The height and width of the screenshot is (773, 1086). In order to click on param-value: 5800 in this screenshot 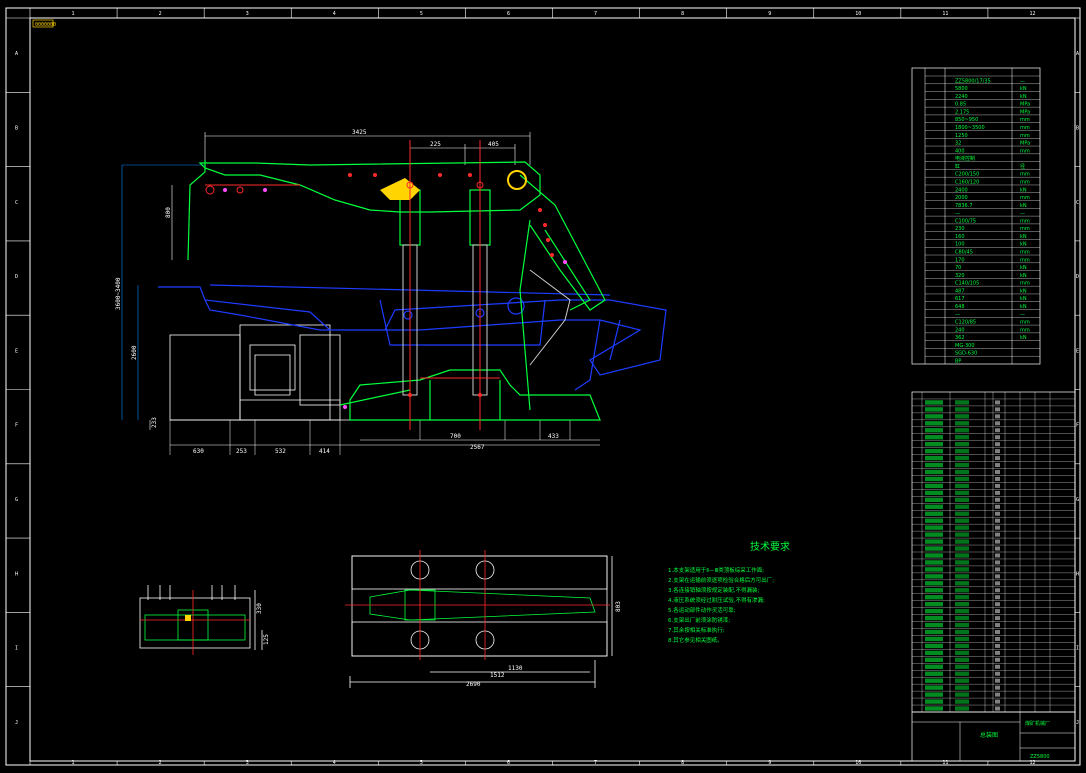, I will do `click(961, 89)`.